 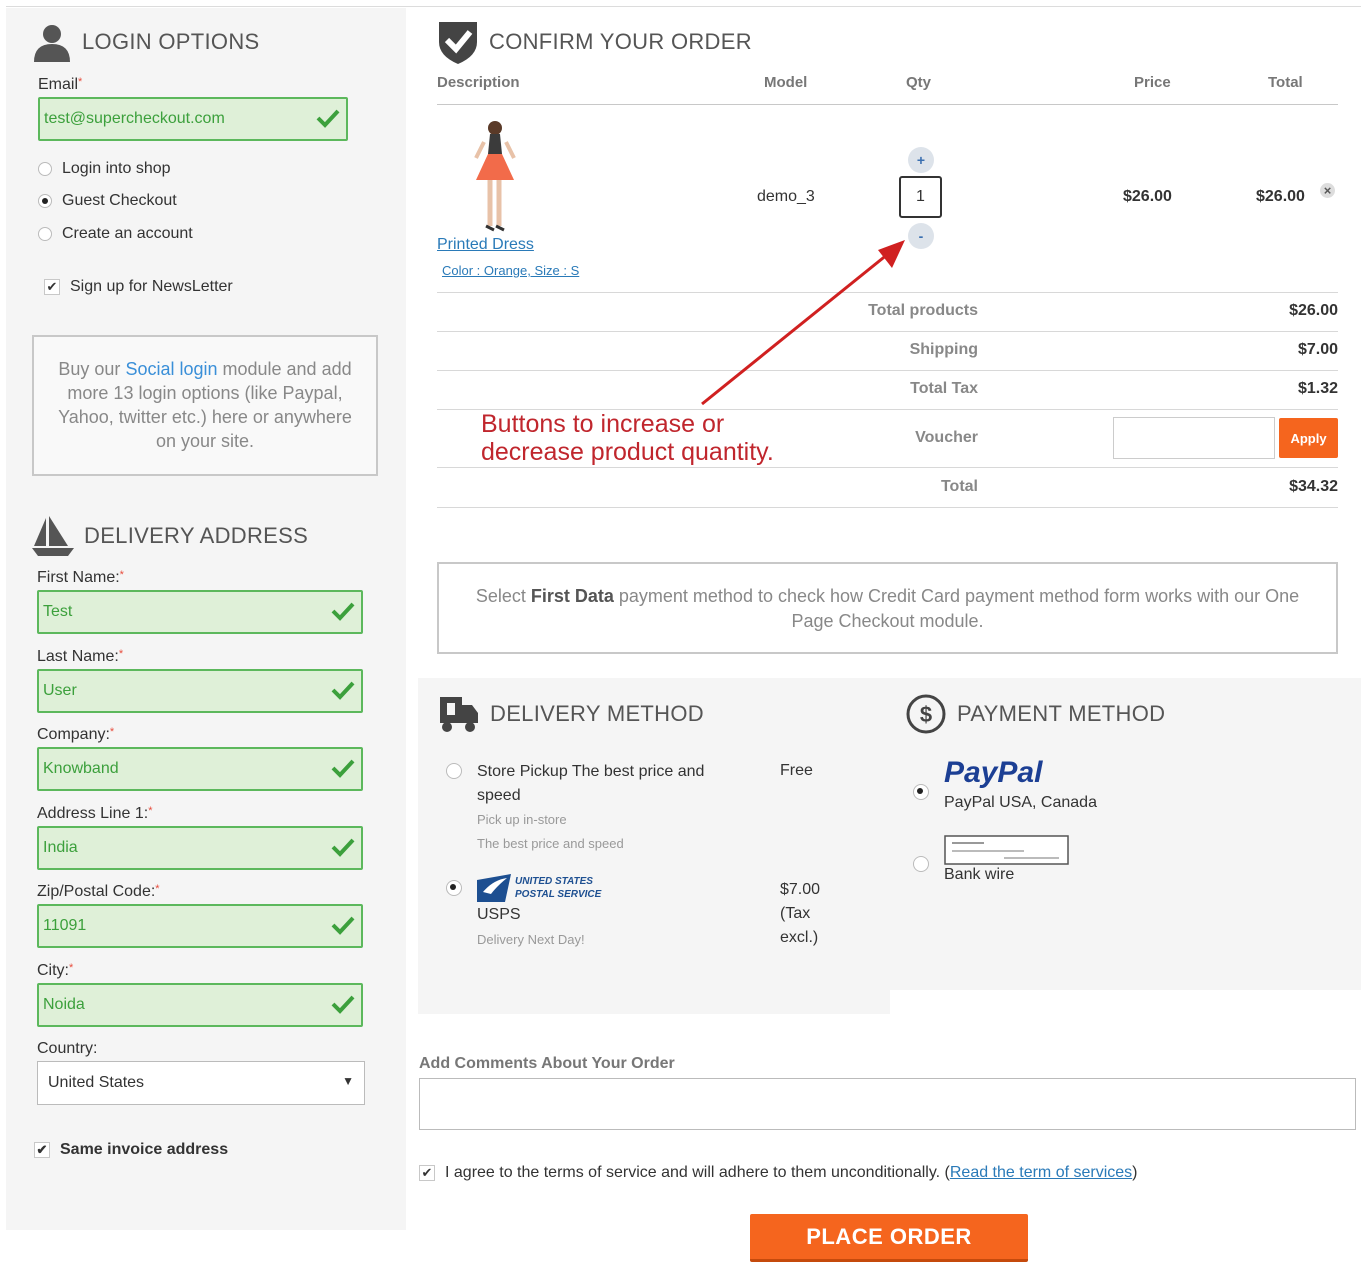 What do you see at coordinates (591, 783) in the screenshot?
I see `pickup-name: Store Pickup The best price and speed` at bounding box center [591, 783].